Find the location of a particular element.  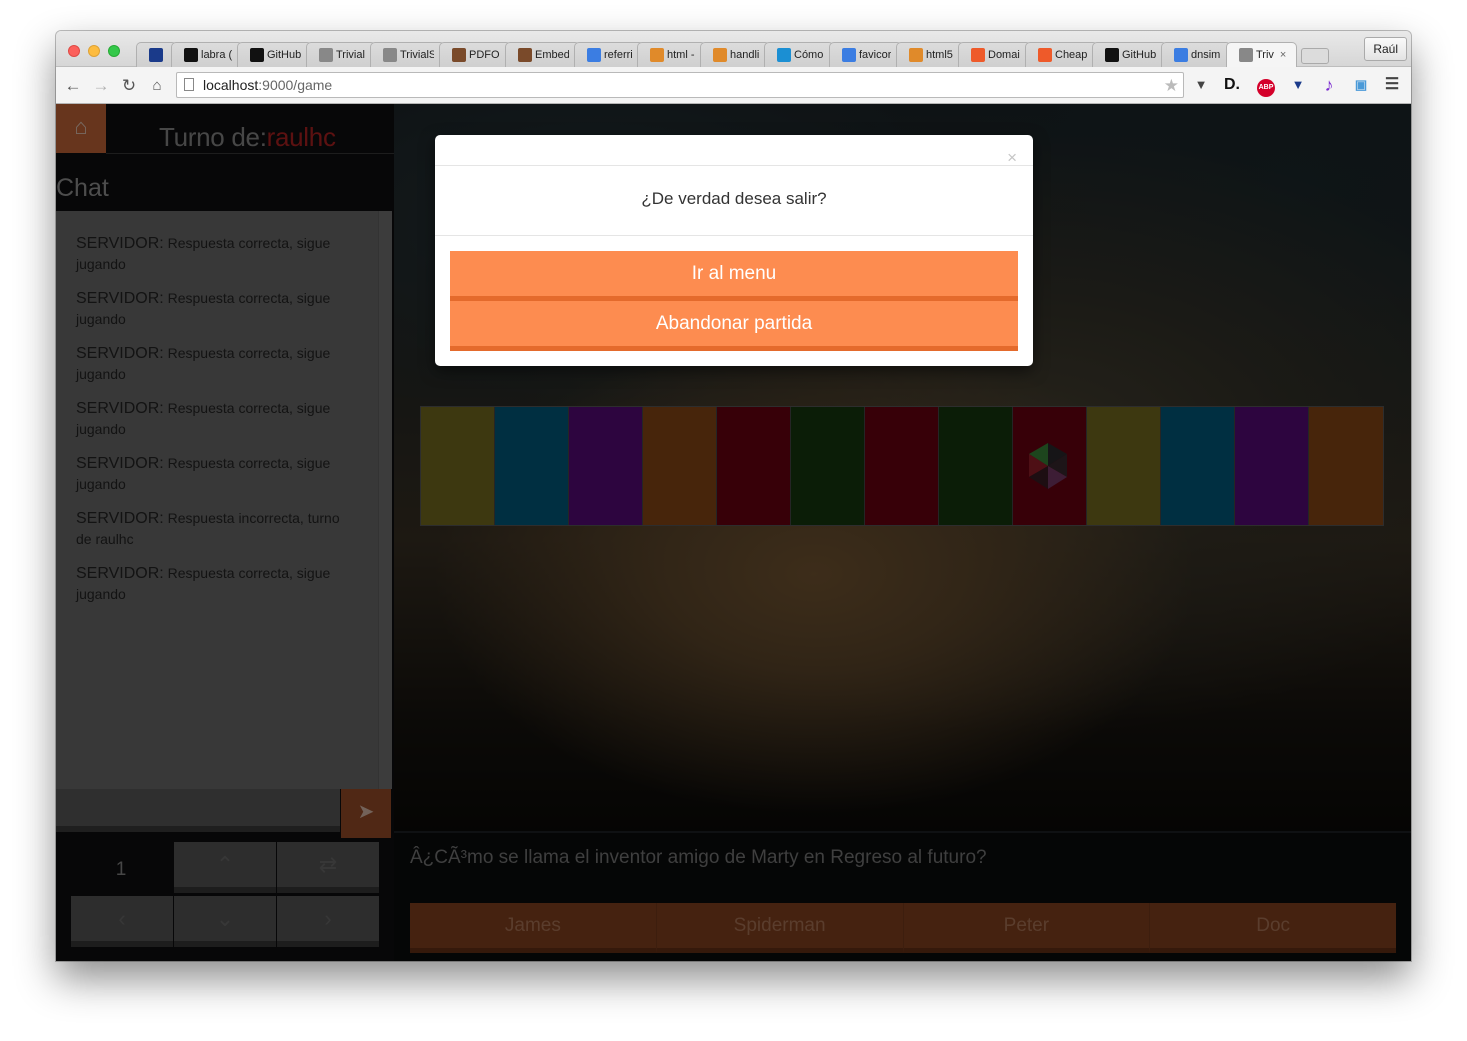

pocket-icon: ▼ is located at coordinates (1201, 85).